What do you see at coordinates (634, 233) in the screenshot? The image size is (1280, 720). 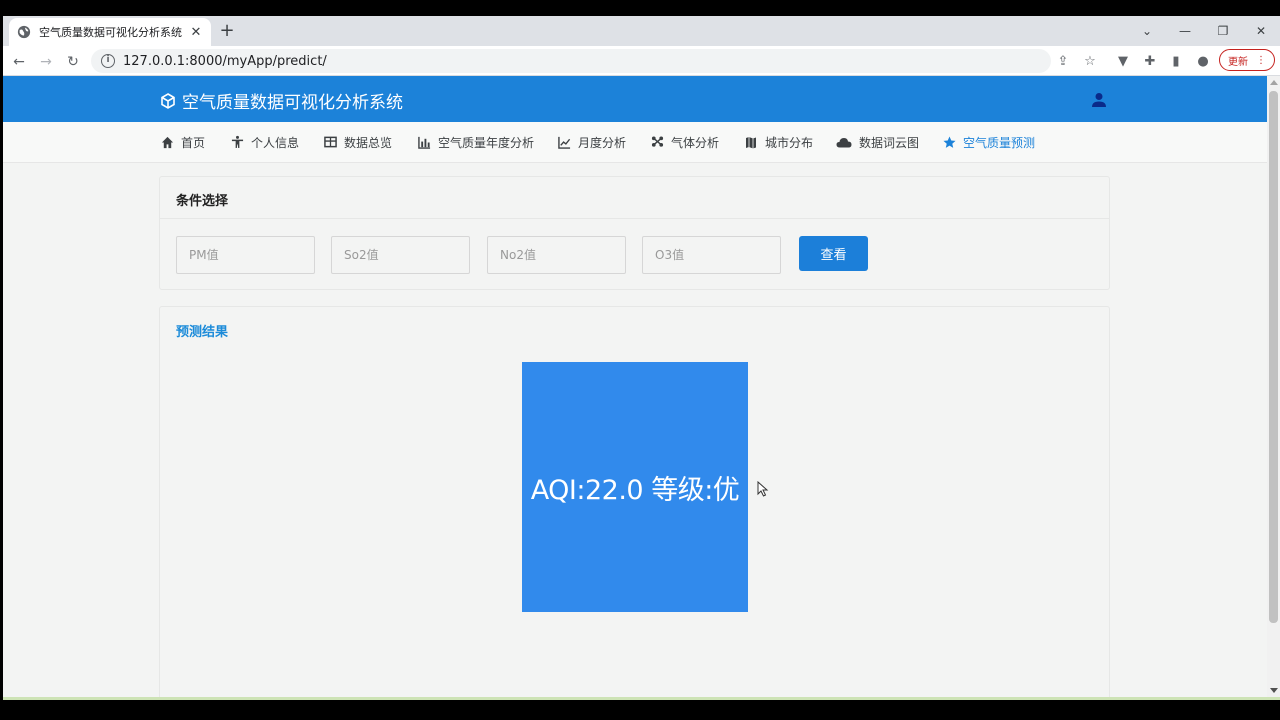 I see `conditions-card: 条件选择 查看` at bounding box center [634, 233].